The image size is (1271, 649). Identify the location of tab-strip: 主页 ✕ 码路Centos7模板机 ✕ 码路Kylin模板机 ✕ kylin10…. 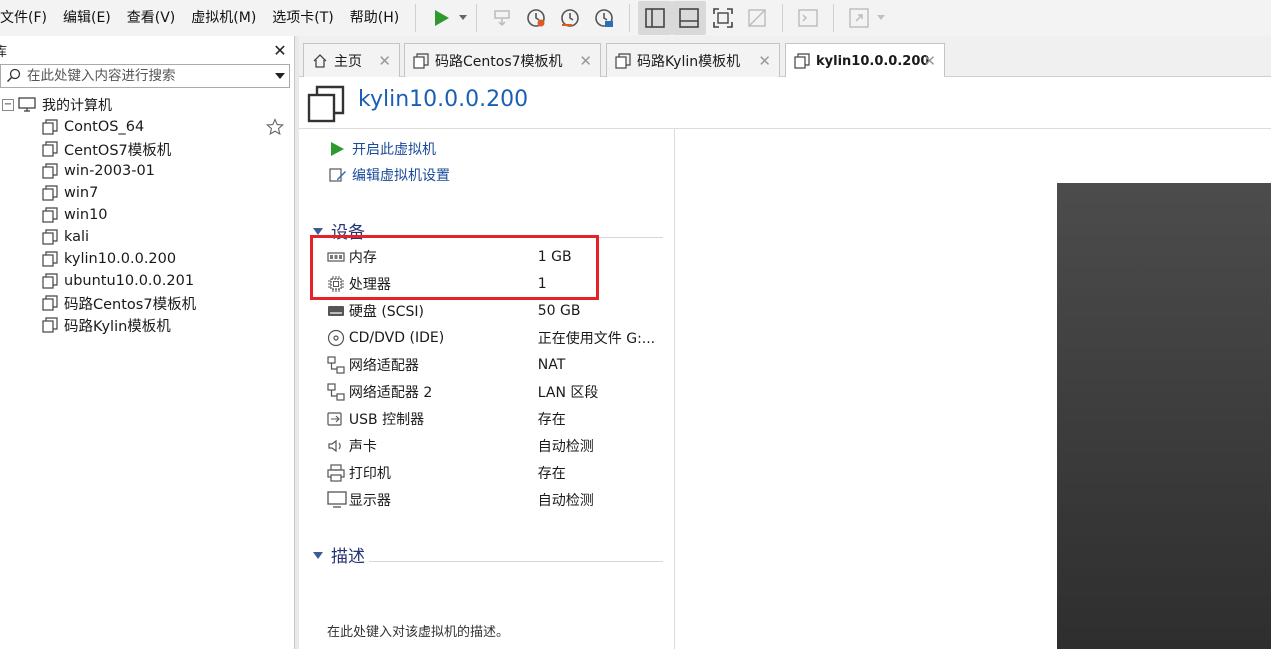
(785, 57).